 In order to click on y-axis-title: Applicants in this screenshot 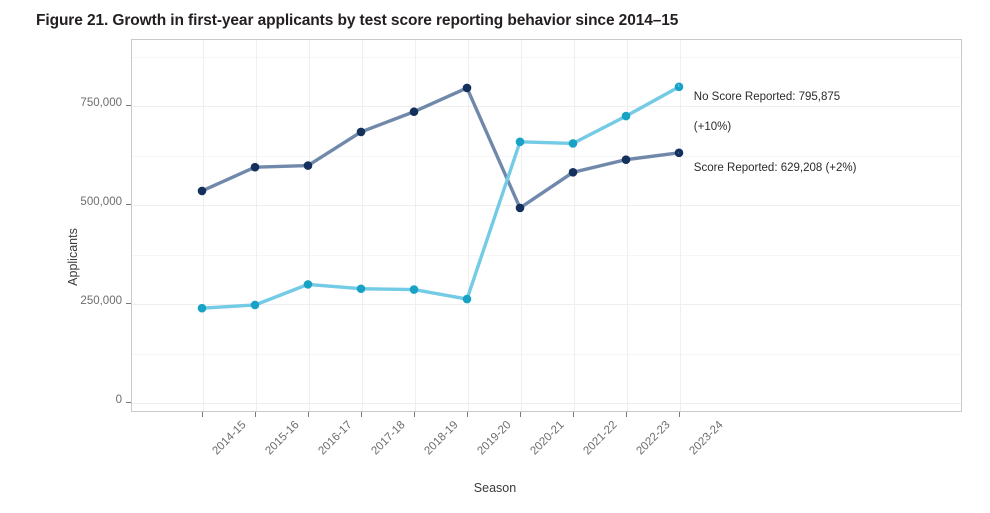, I will do `click(72, 256)`.